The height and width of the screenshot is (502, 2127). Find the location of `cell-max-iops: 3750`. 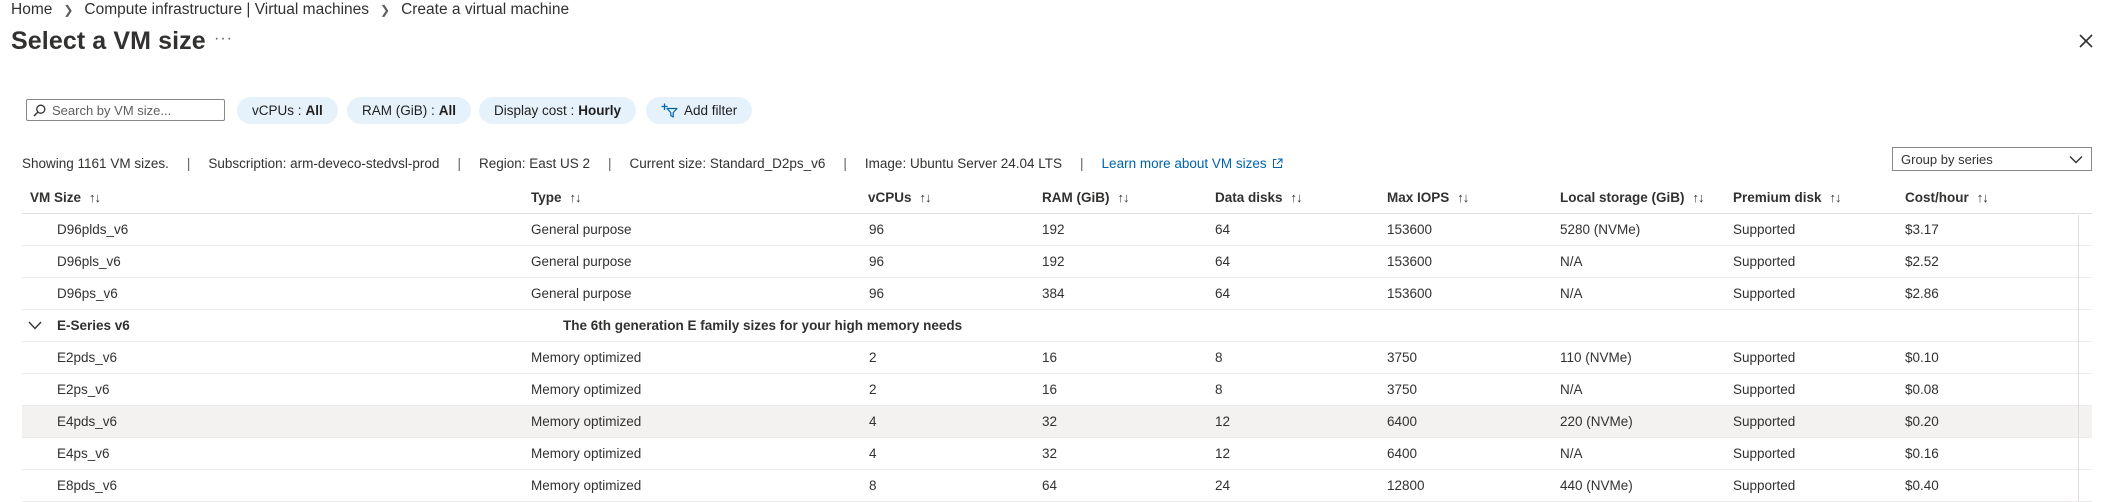

cell-max-iops: 3750 is located at coordinates (1402, 357).